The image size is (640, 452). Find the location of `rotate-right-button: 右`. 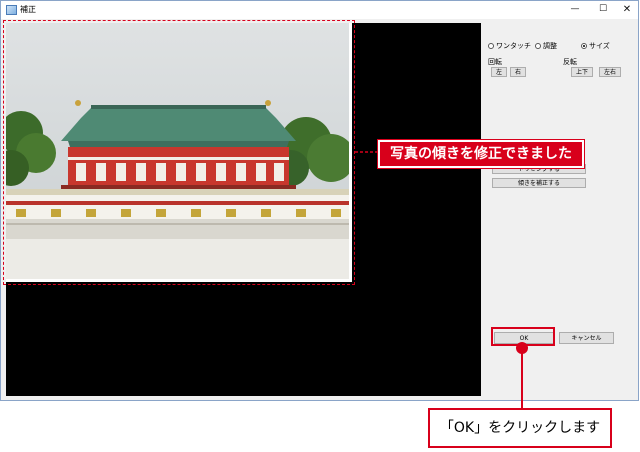

rotate-right-button: 右 is located at coordinates (518, 72).